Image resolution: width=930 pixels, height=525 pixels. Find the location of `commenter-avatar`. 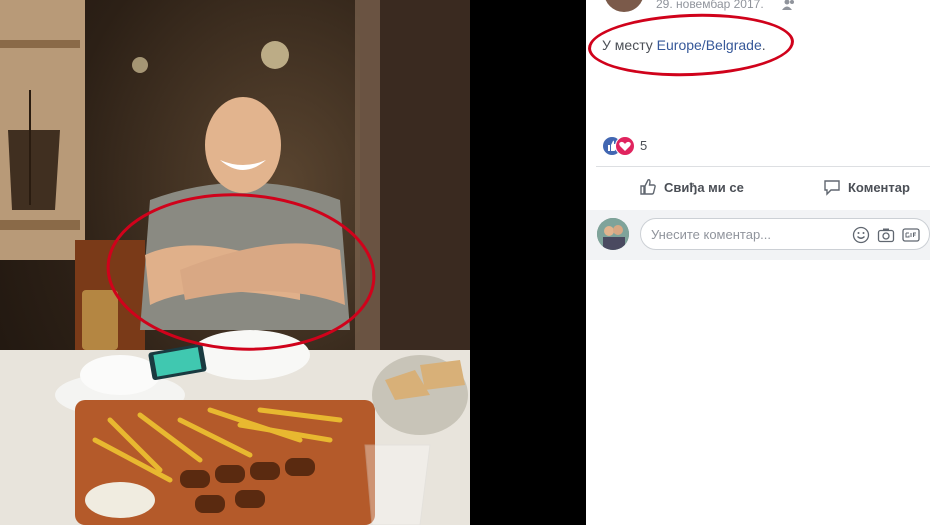

commenter-avatar is located at coordinates (613, 234).